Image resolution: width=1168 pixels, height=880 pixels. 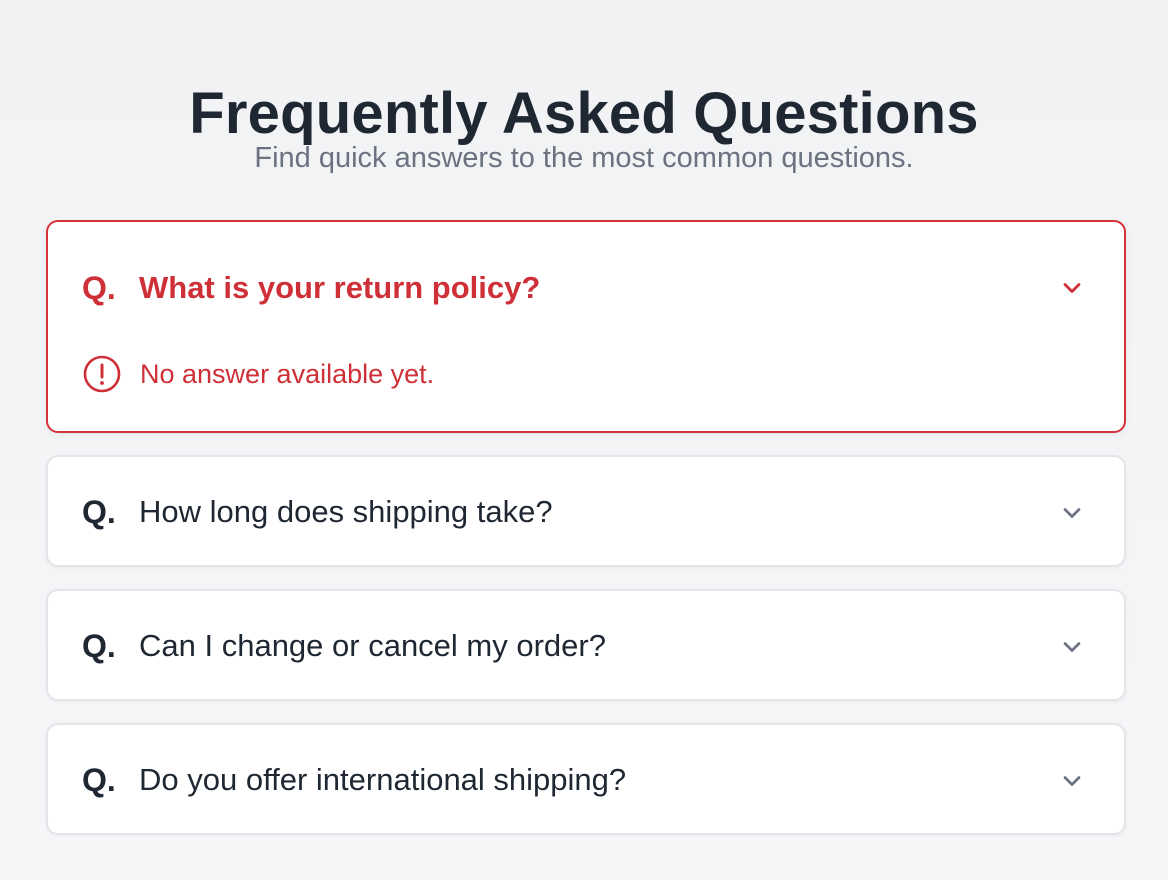 I want to click on alert-circle-icon, so click(x=102, y=374).